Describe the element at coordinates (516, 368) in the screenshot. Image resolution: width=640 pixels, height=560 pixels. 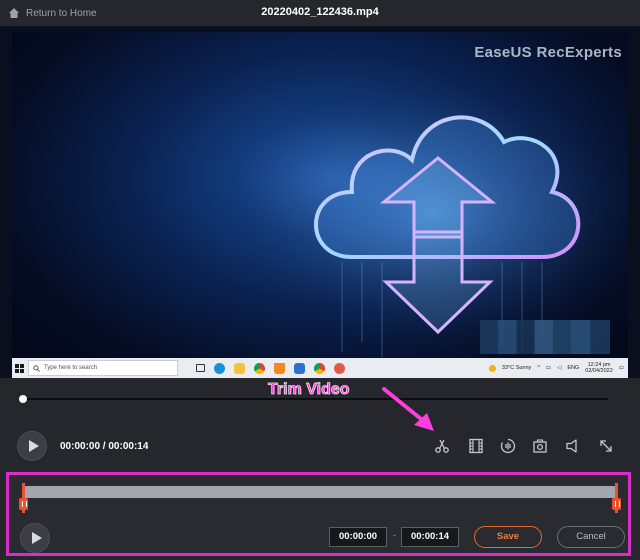
I see `weather-text: 33°C Sunny` at that location.